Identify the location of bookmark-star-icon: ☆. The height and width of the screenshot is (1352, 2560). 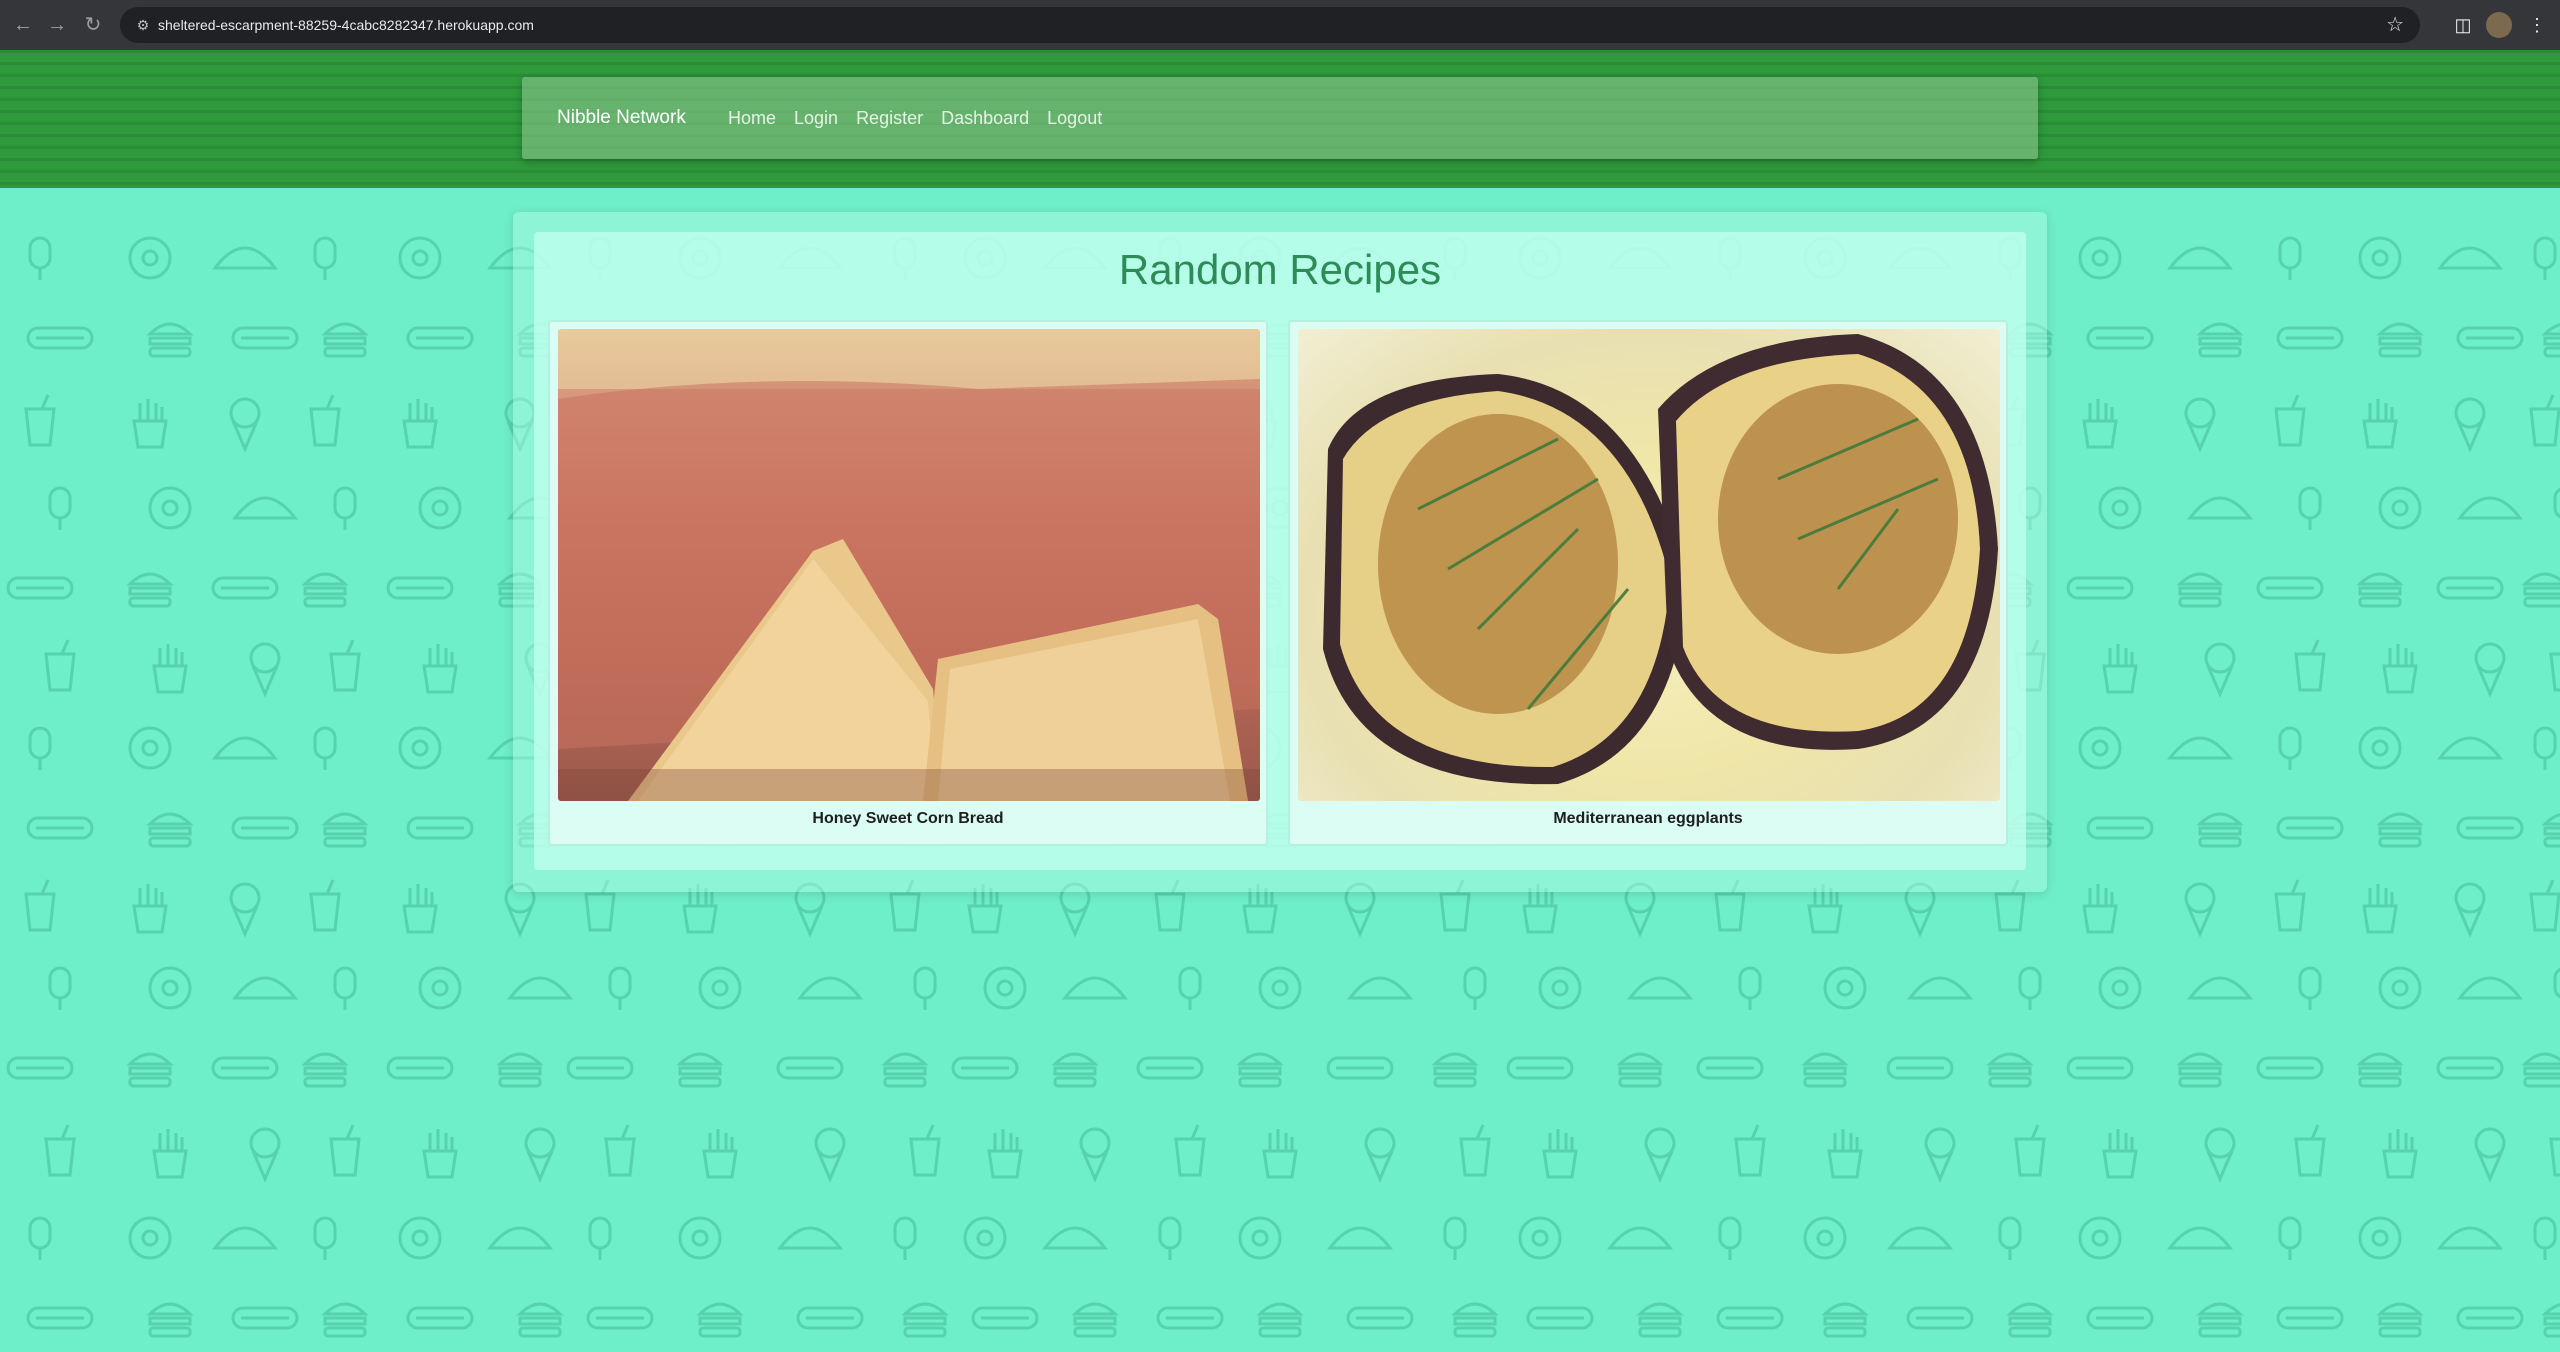
(2395, 25).